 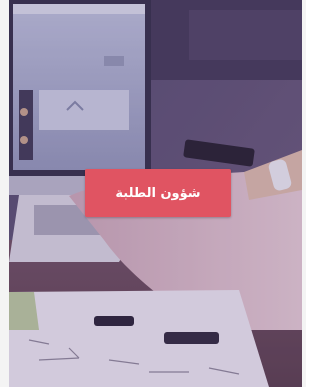 I want to click on student-affairs-button: شؤون الطلبة, so click(x=158, y=193).